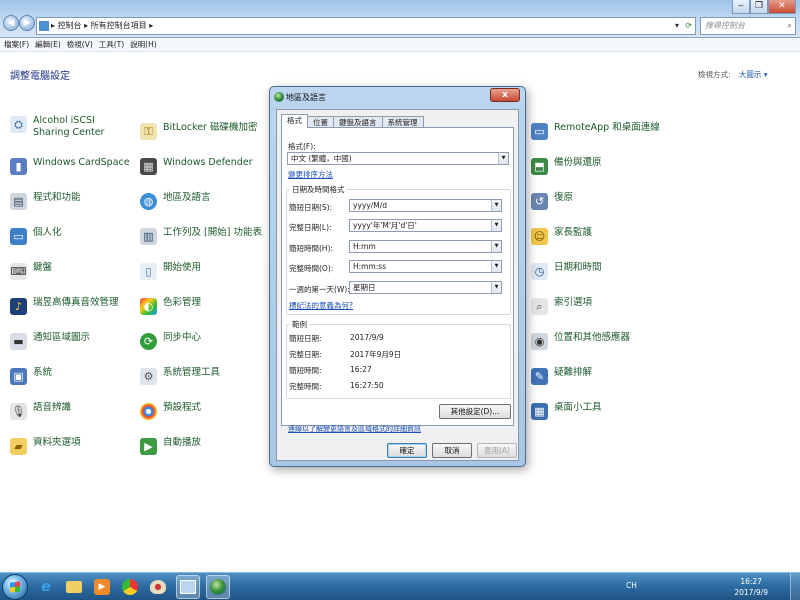 The height and width of the screenshot is (600, 800). What do you see at coordinates (539, 166) in the screenshot?
I see `backup-icon: ⬒` at bounding box center [539, 166].